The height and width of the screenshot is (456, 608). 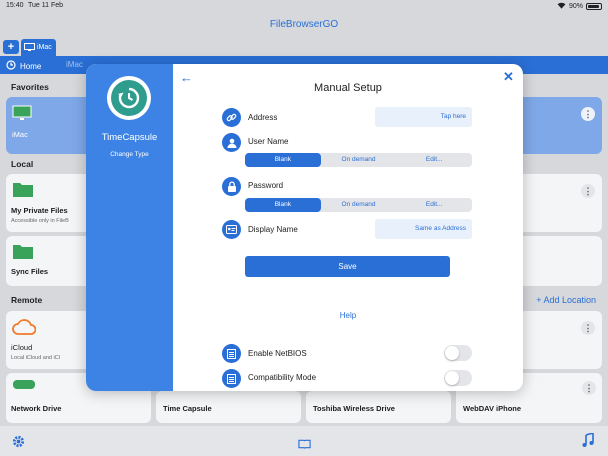 I want to click on display-name-label: Display Name, so click(x=273, y=229).